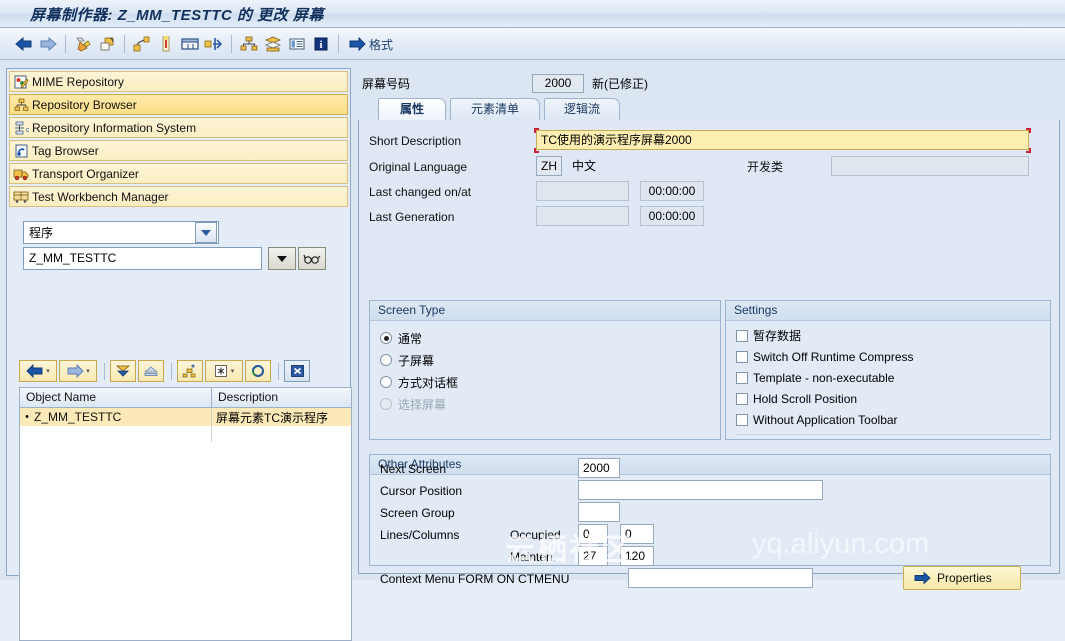  Describe the element at coordinates (190, 371) in the screenshot. I see `object-list-button` at that location.